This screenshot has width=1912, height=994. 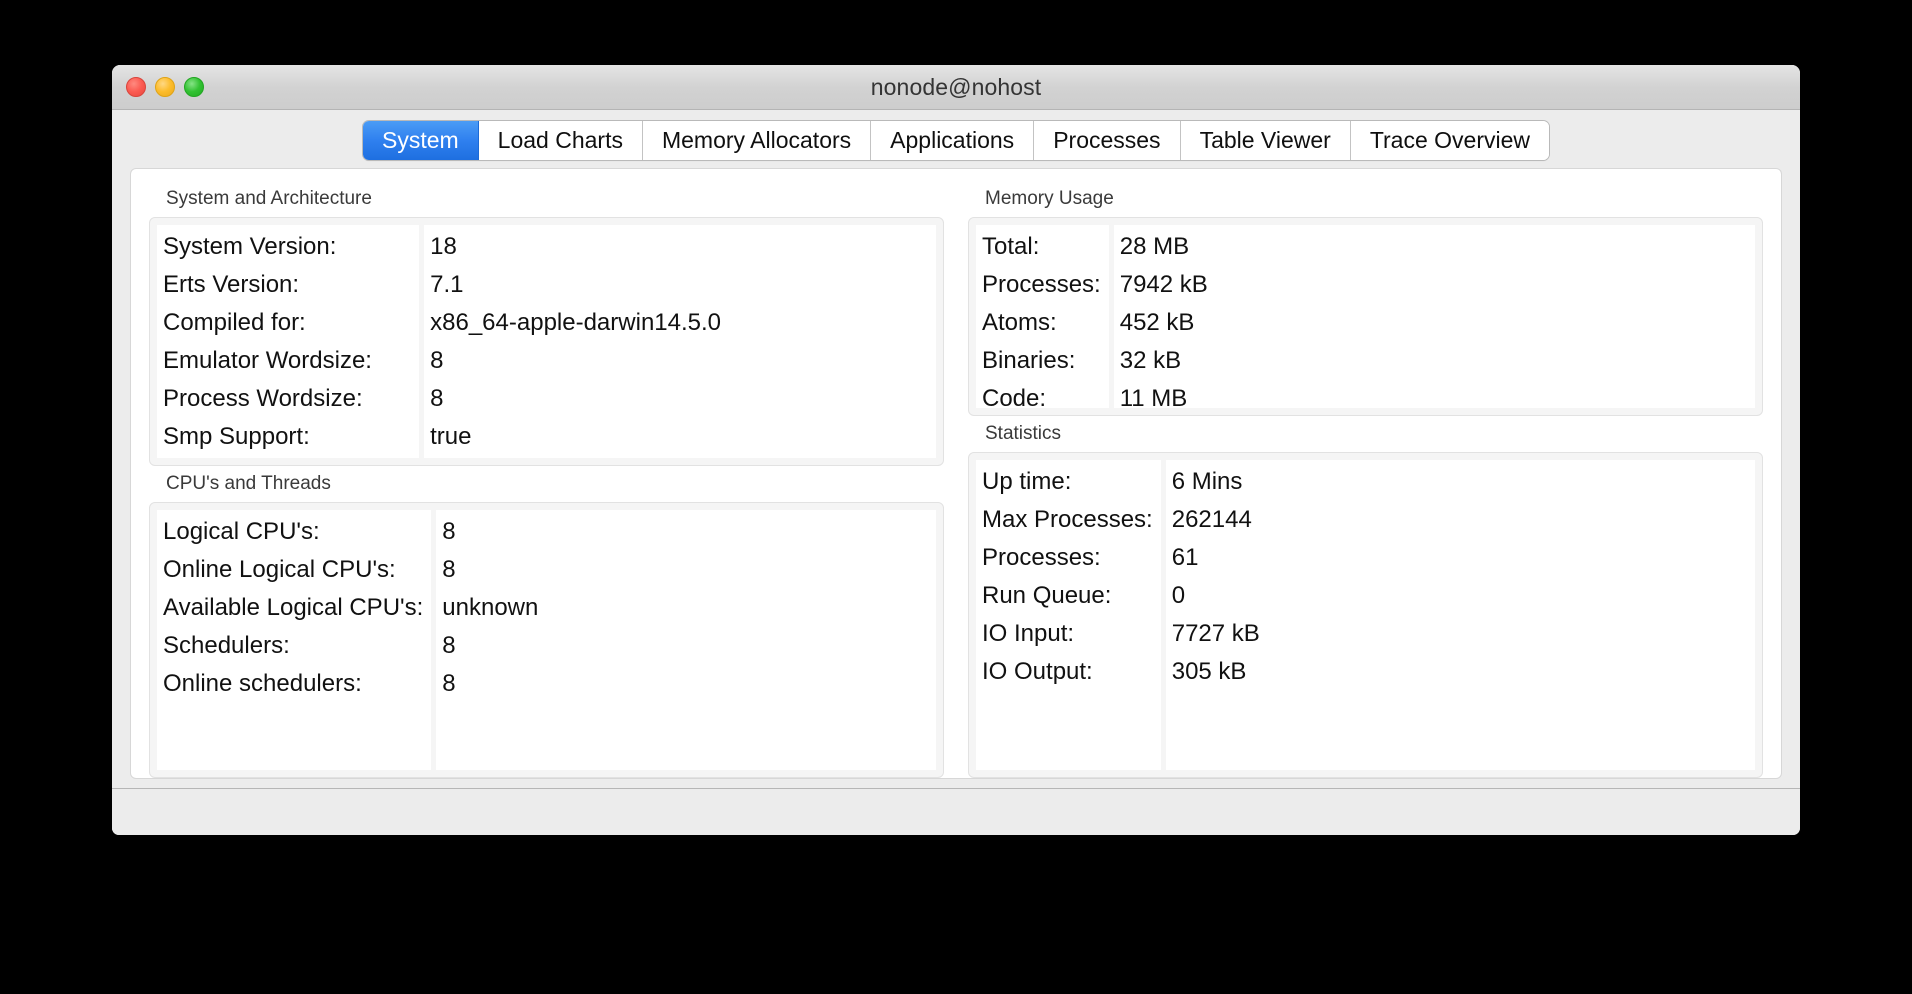 What do you see at coordinates (1215, 633) in the screenshot?
I see `property-value: 7727 kB` at bounding box center [1215, 633].